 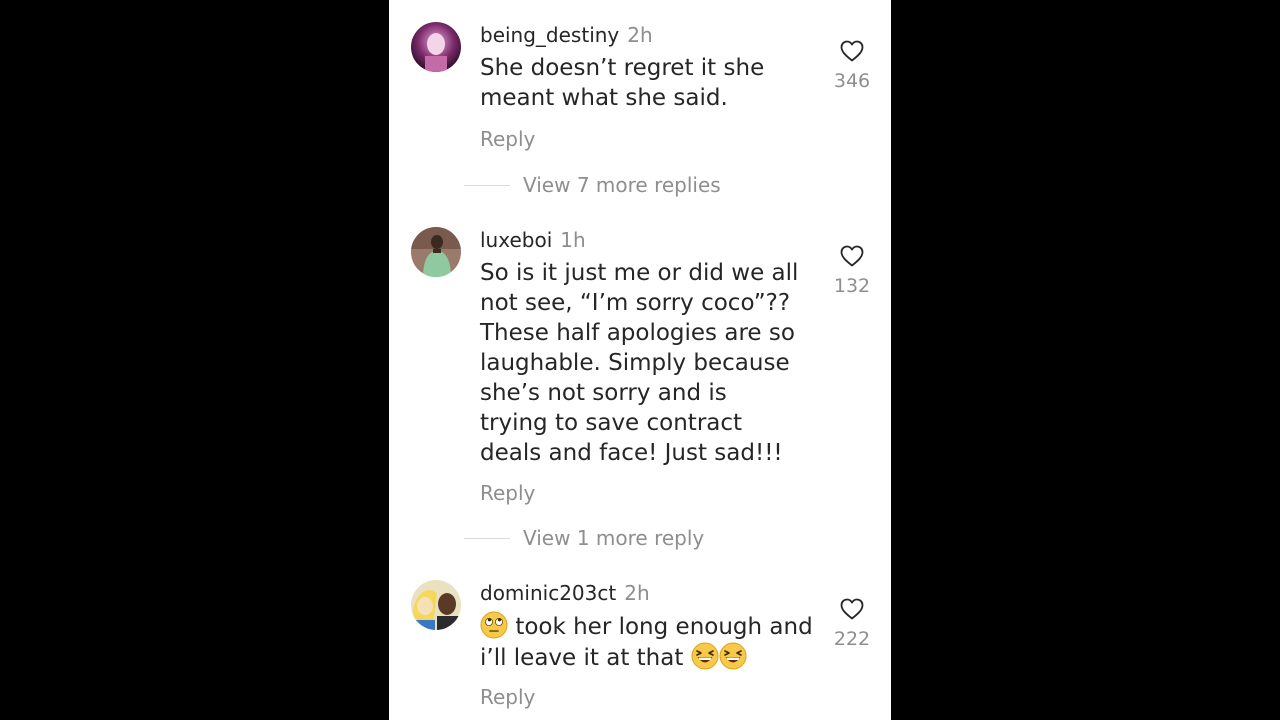 I want to click on face-with-rolling-eyes-emoji, so click(x=494, y=625).